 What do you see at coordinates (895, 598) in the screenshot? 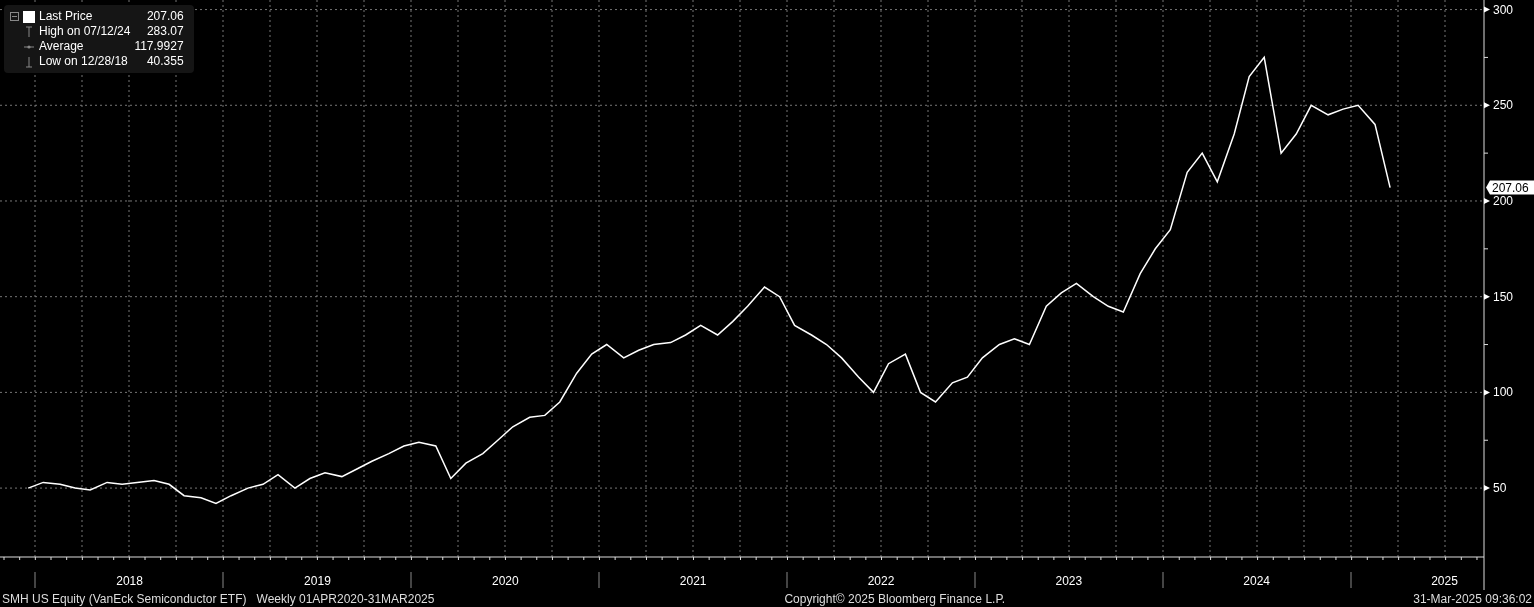
I see `copyright-text: Copyright© 2025 Bloomberg Finance L.P.` at bounding box center [895, 598].